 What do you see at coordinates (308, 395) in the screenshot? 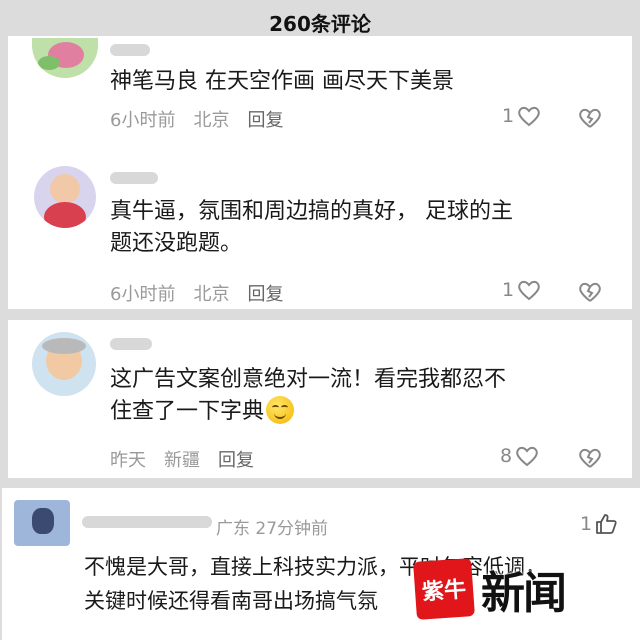
I see `comment-content: 这广告文案创意绝对一流！看完我都忍不 住查了一下字典` at bounding box center [308, 395].